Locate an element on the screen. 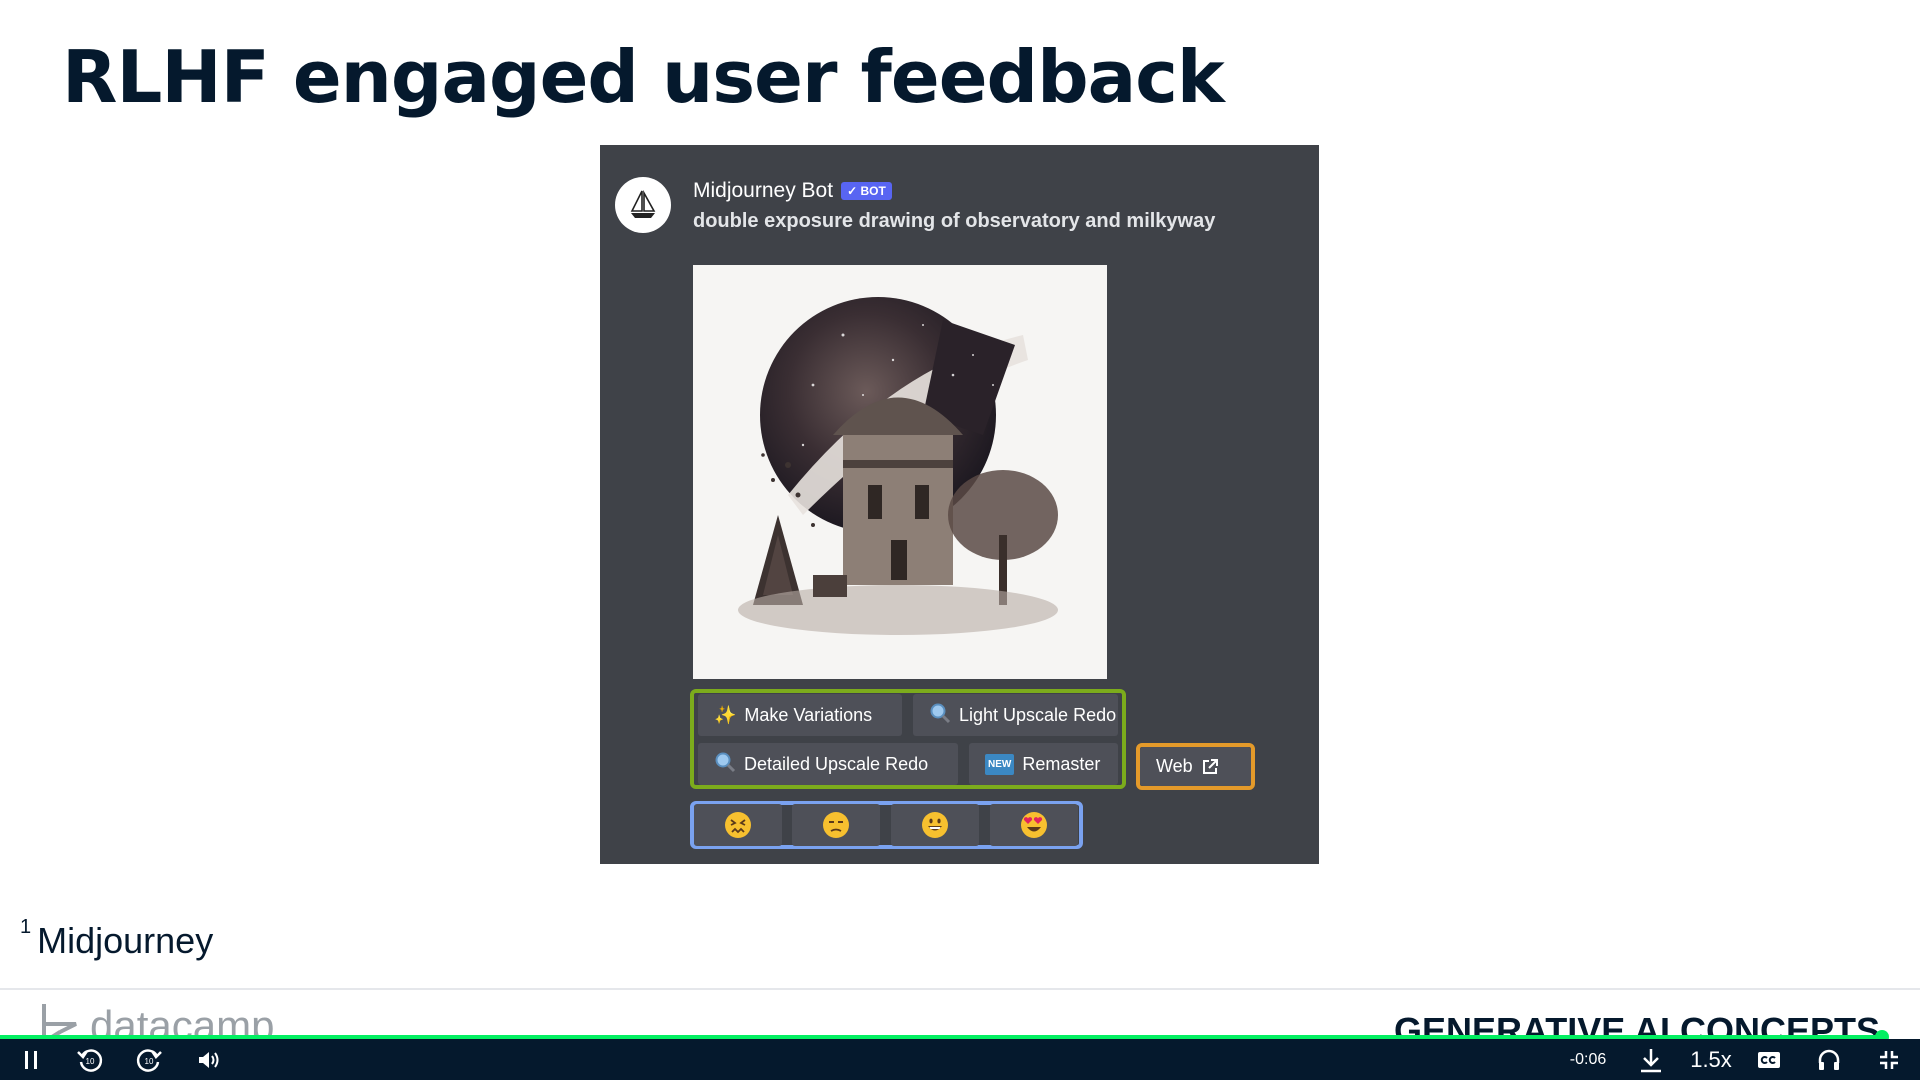 This screenshot has width=1920, height=1080. reaction-button-heart-eyes is located at coordinates (1034, 825).